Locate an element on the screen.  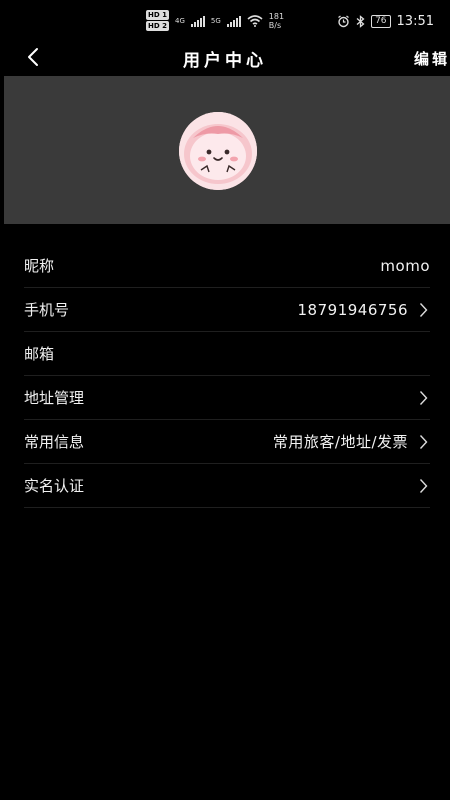
avatar-cartoon-icon is located at coordinates (218, 151).